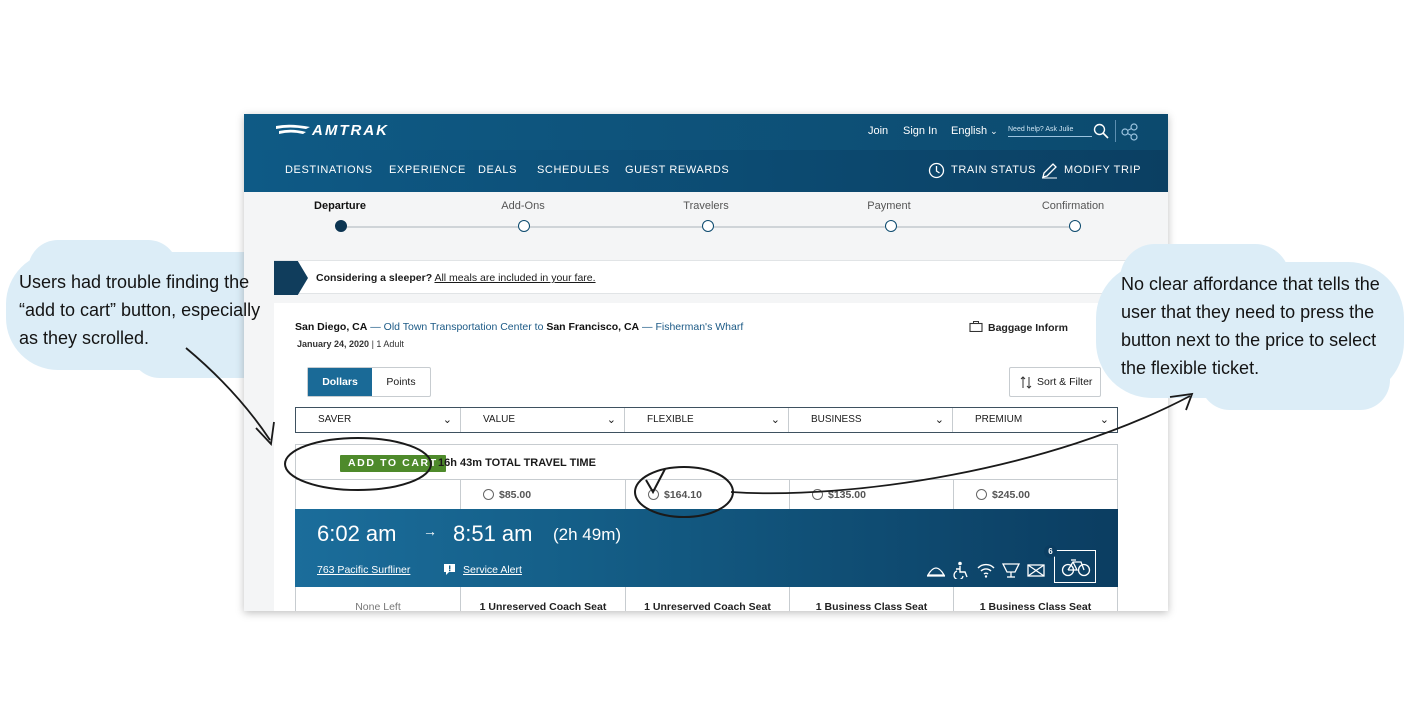 Image resolution: width=1411 pixels, height=724 pixels. Describe the element at coordinates (878, 131) in the screenshot. I see `join-link: Join` at that location.